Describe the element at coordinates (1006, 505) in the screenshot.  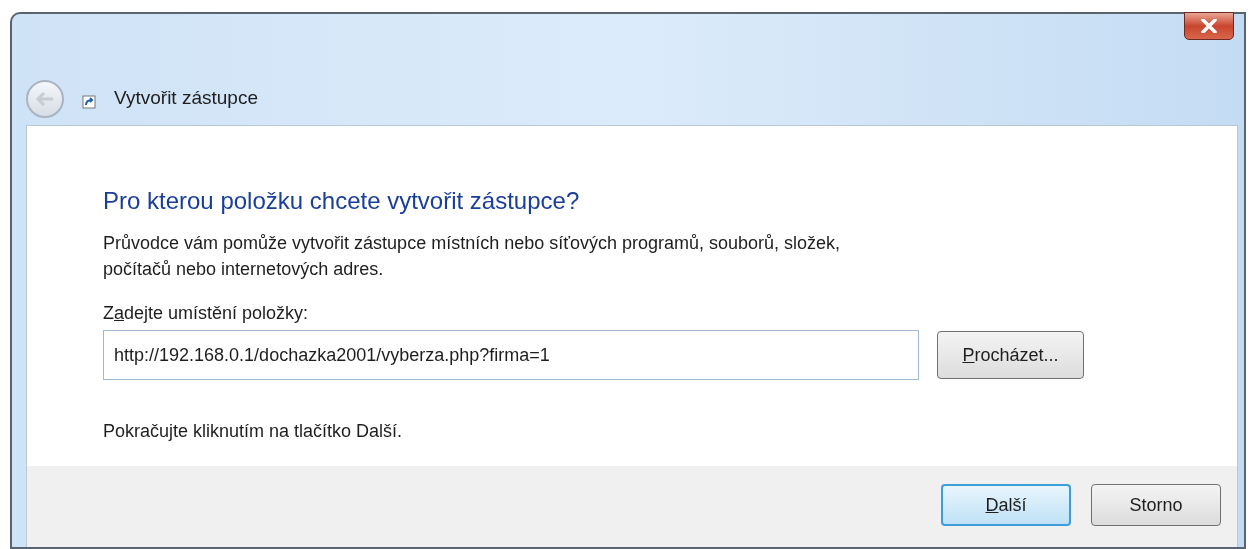
I see `dialog-button: Další` at that location.